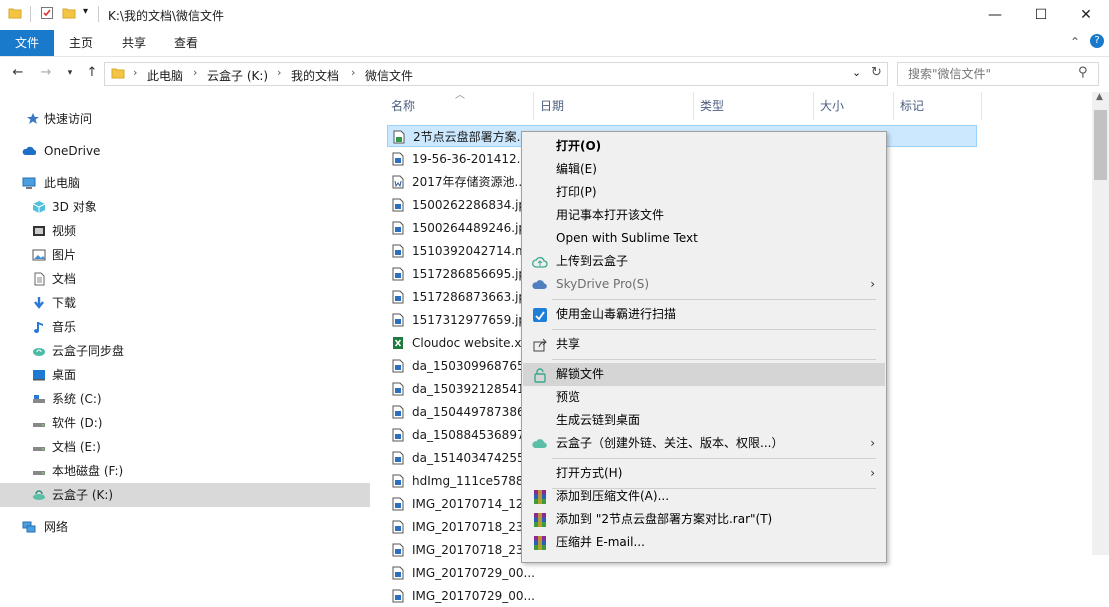 The width and height of the screenshot is (1109, 607). Describe the element at coordinates (185, 183) in the screenshot. I see `nav-item-this-pc: 此电脑` at that location.